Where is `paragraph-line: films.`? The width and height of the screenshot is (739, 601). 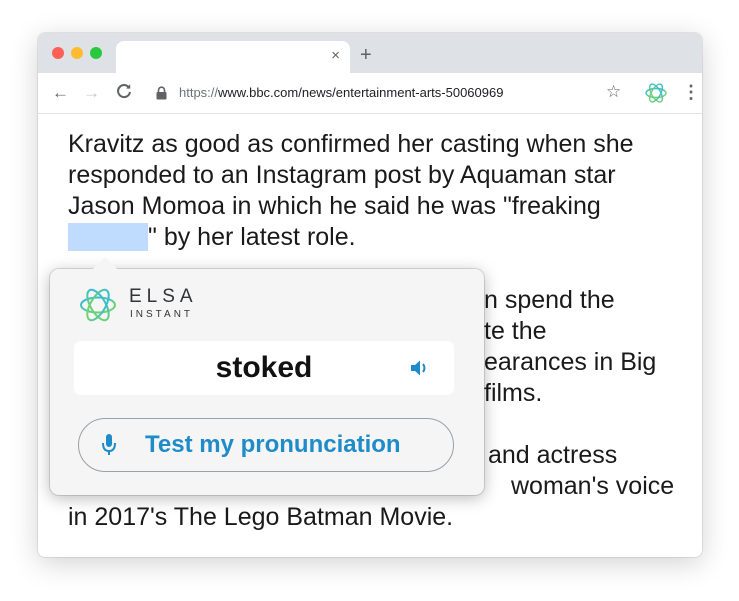 paragraph-line: films. is located at coordinates (513, 393).